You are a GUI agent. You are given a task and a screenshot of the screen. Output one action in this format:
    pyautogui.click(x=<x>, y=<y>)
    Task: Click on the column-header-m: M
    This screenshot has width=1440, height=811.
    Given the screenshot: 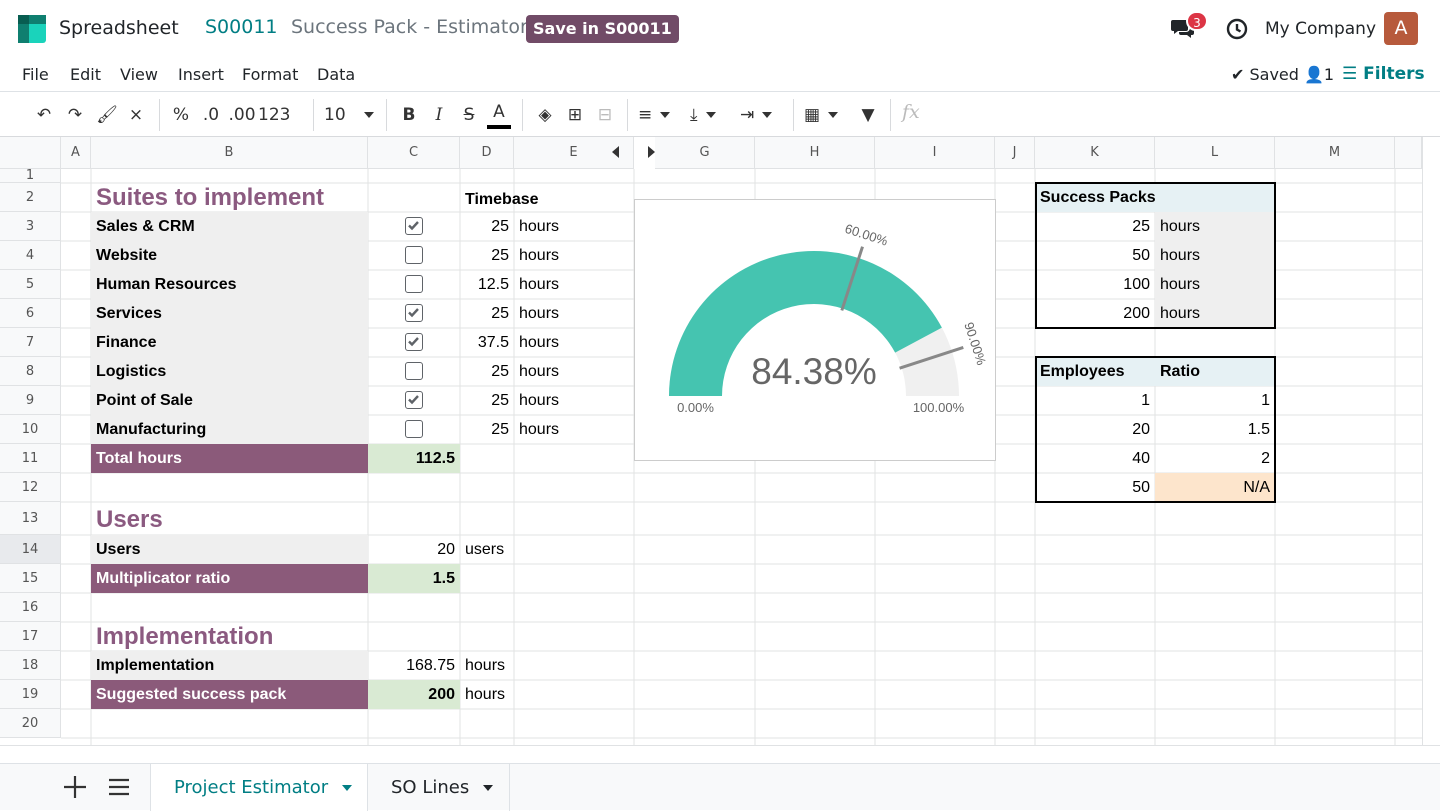 What is the action you would take?
    pyautogui.click(x=1335, y=153)
    